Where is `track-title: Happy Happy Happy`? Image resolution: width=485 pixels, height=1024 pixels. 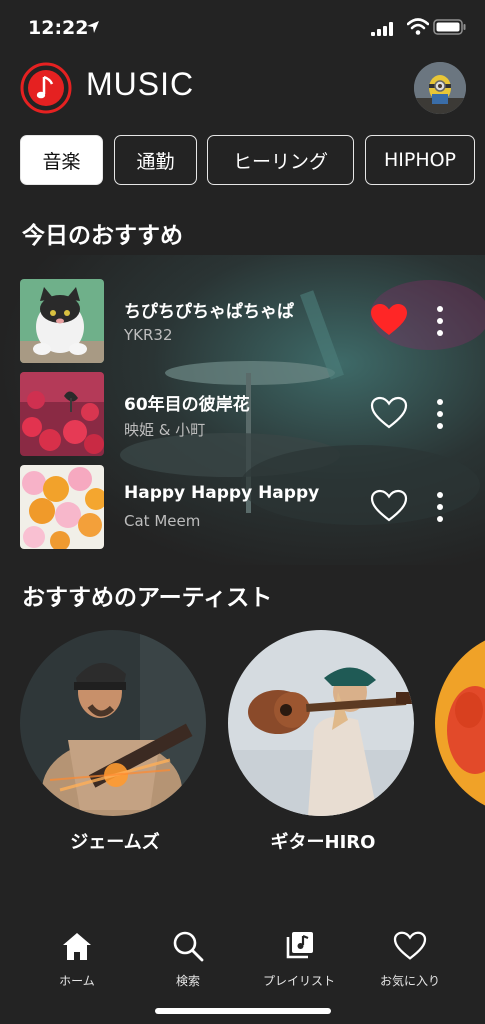
track-title: Happy Happy Happy is located at coordinates (222, 493).